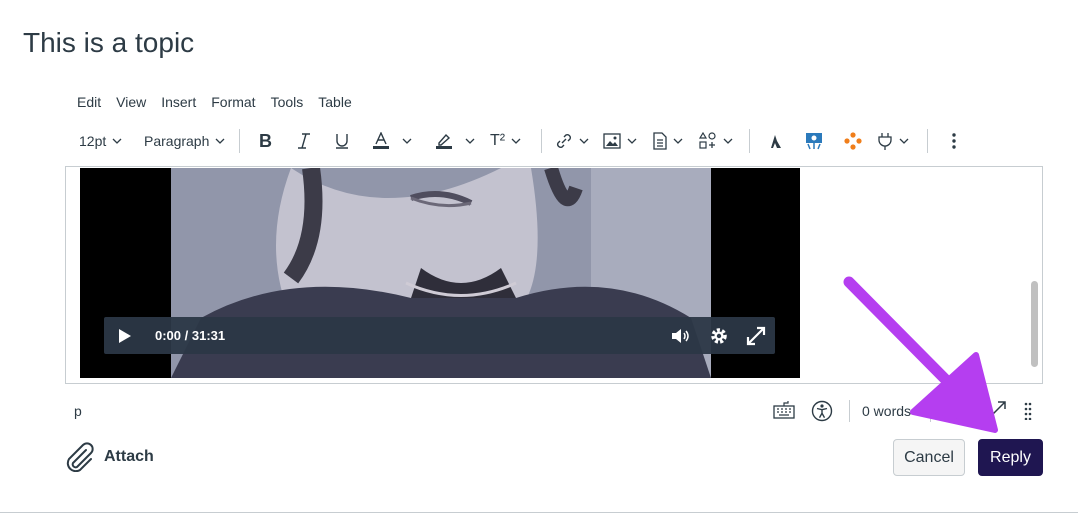 The image size is (1078, 519). Describe the element at coordinates (233, 102) in the screenshot. I see `menu-format: Format` at that location.